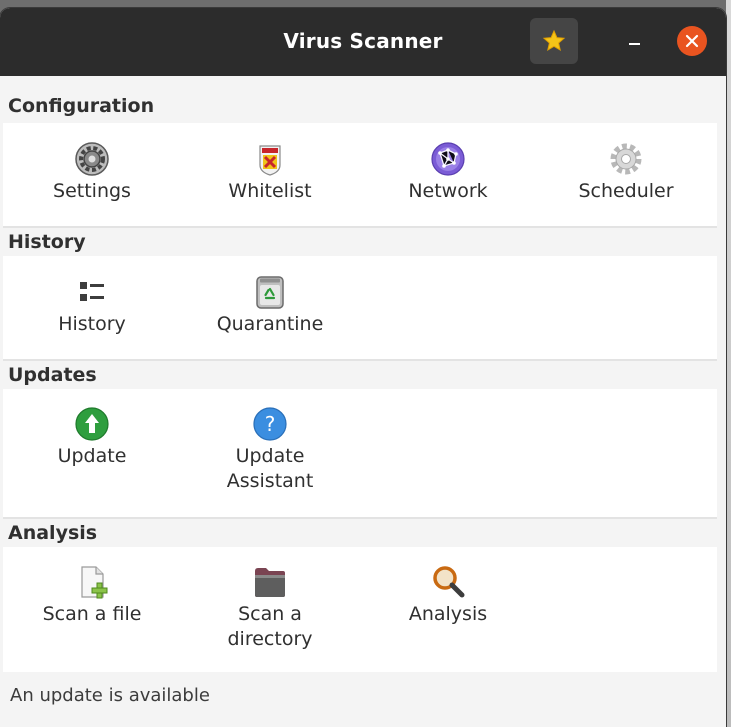 The width and height of the screenshot is (731, 727). Describe the element at coordinates (270, 468) in the screenshot. I see `update-assistant-label: Update Assistant` at that location.